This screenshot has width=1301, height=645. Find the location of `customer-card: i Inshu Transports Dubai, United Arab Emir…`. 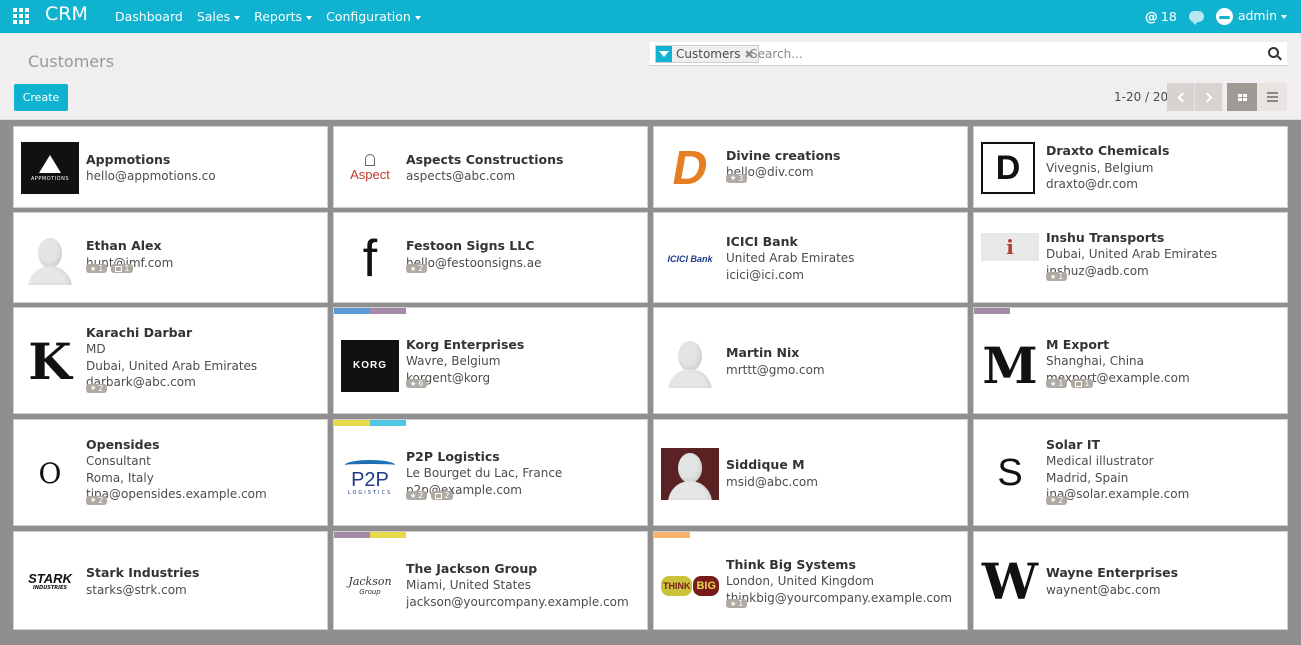

customer-card: i Inshu Transports Dubai, United Arab Emir… is located at coordinates (1130, 257).